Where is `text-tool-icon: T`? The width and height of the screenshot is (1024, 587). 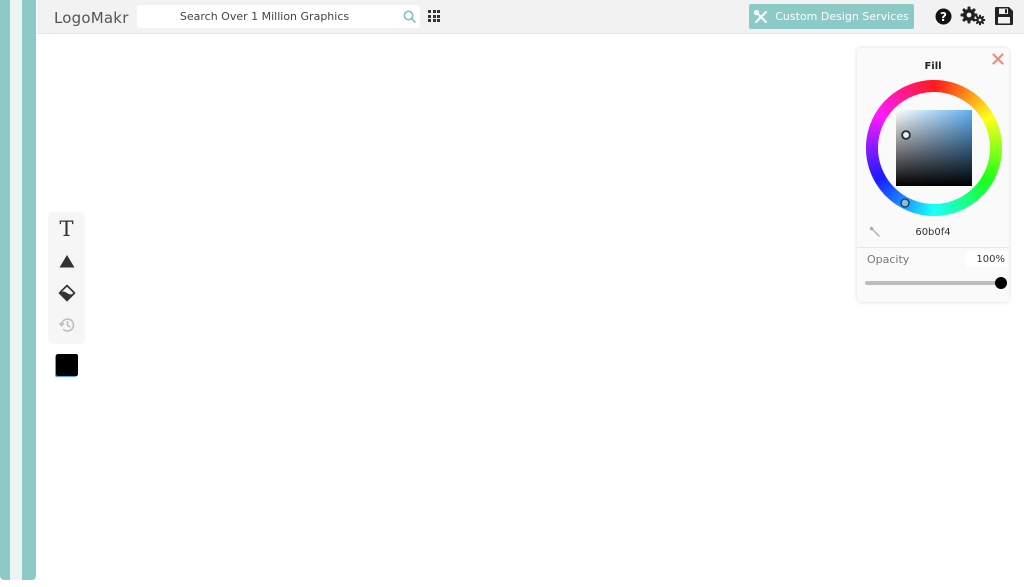 text-tool-icon: T is located at coordinates (66, 229).